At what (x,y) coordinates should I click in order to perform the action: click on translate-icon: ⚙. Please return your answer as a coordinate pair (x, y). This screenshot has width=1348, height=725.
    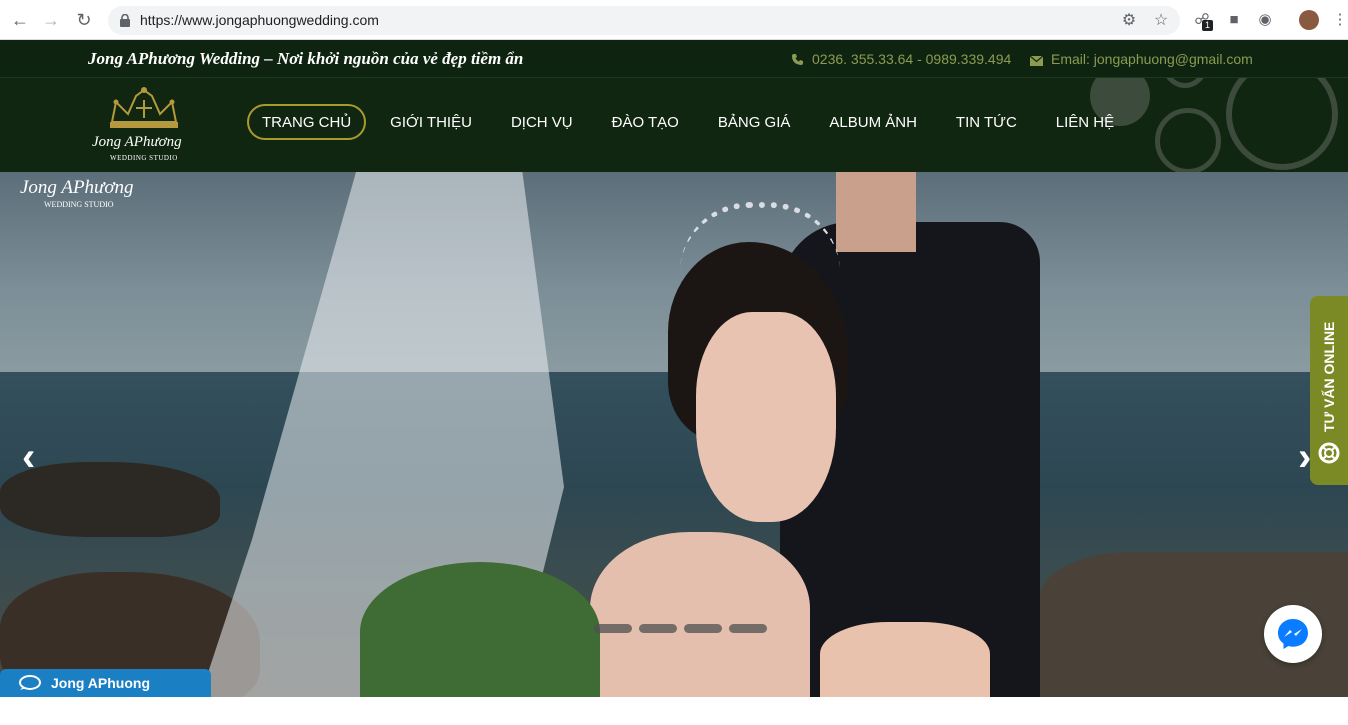
    Looking at the image, I should click on (1129, 21).